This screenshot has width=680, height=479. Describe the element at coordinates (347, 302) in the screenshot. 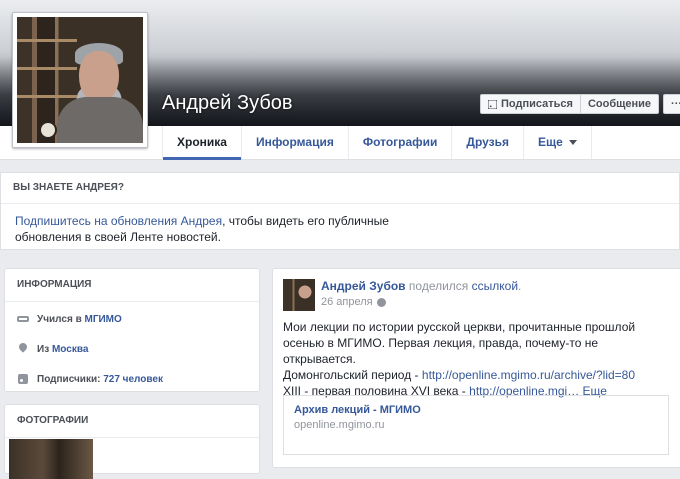

I see `post-timestamp: 26 апреля` at that location.